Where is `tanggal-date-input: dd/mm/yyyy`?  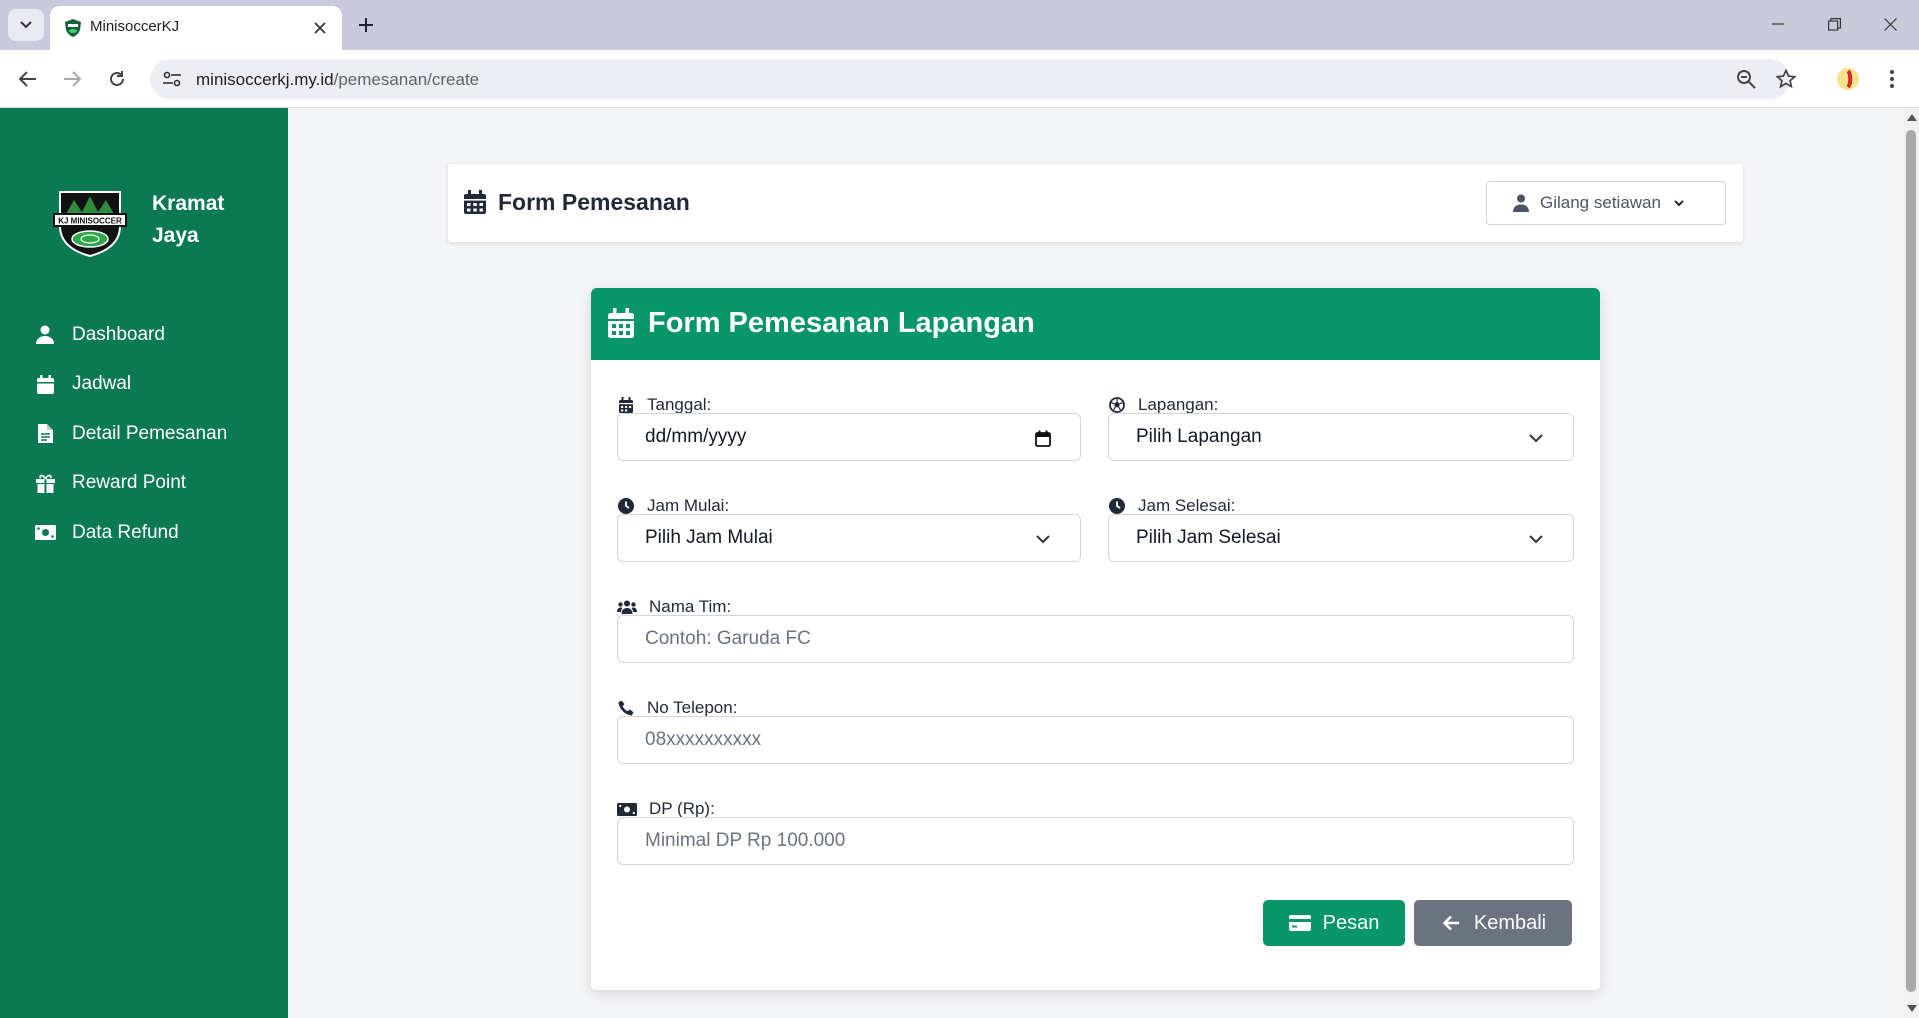 tanggal-date-input: dd/mm/yyyy is located at coordinates (849, 437).